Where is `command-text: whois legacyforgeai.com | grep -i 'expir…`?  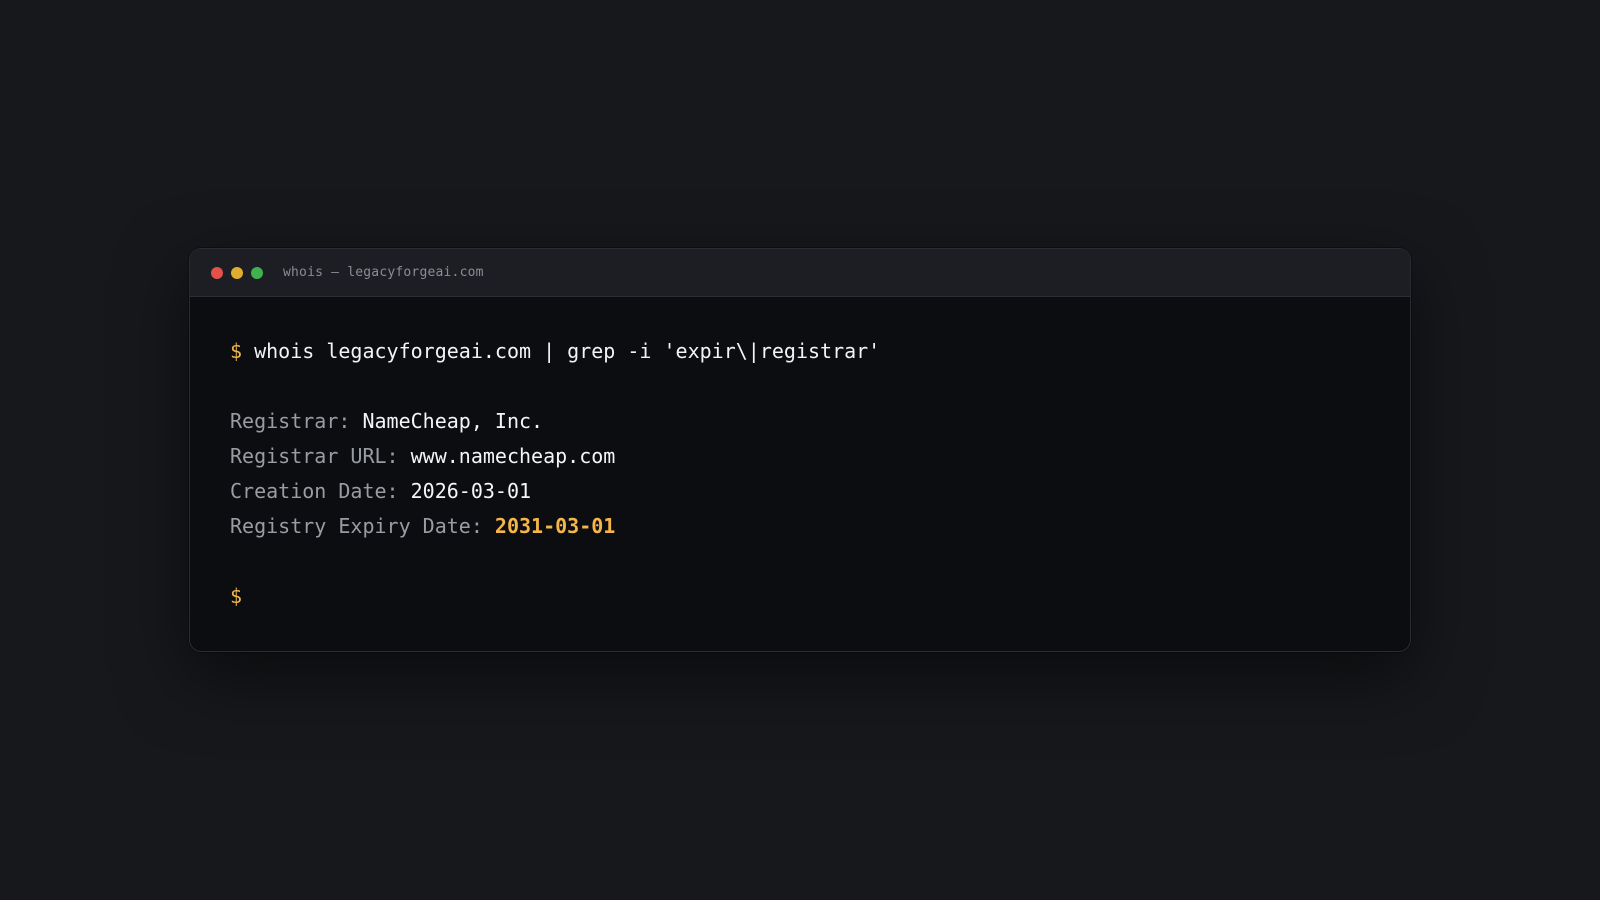
command-text: whois legacyforgeai.com | grep -i 'expir… is located at coordinates (567, 351).